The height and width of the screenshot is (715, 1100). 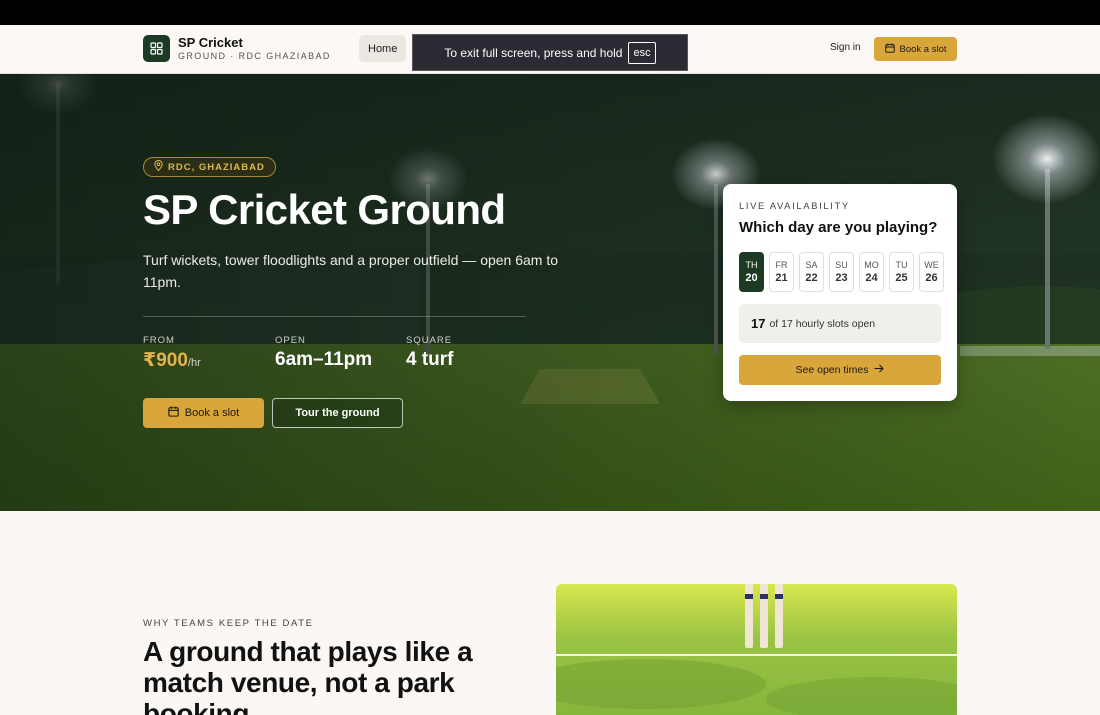 I want to click on stat-hours-value: 6am–11pm, so click(x=324, y=359).